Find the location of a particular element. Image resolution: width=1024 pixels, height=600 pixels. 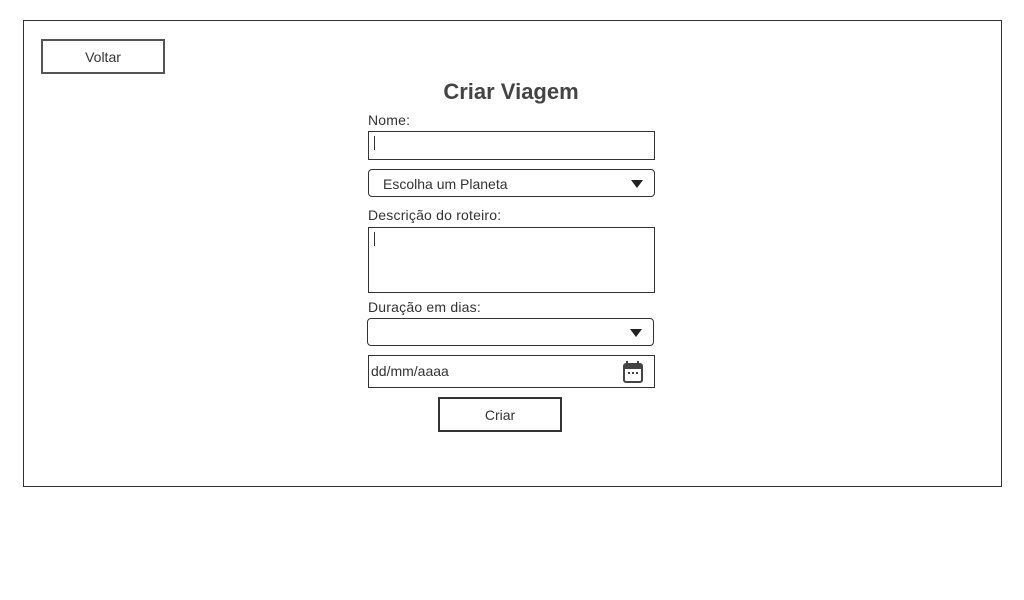

date-input-placeholder: dd/mm/aaaa is located at coordinates (410, 371).